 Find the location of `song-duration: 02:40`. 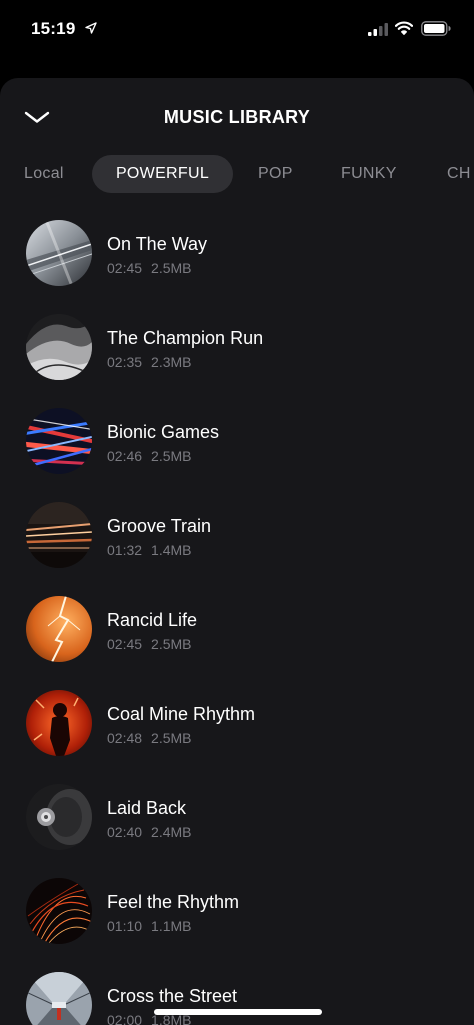

song-duration: 02:40 is located at coordinates (125, 832).